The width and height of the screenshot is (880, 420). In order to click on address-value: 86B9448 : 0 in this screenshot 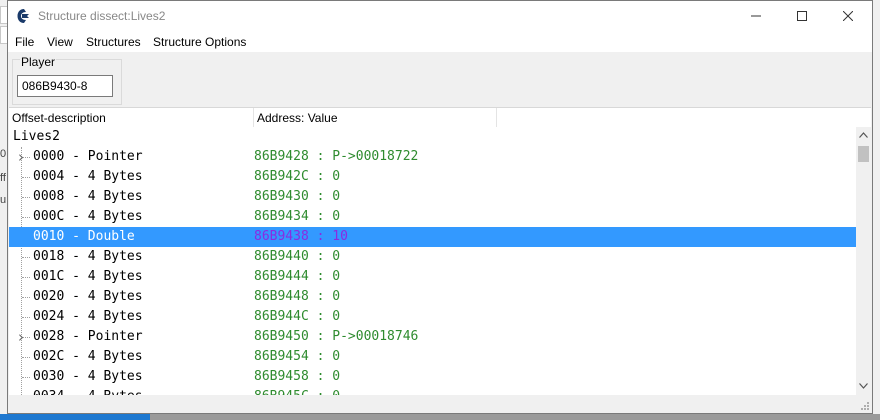, I will do `click(297, 296)`.